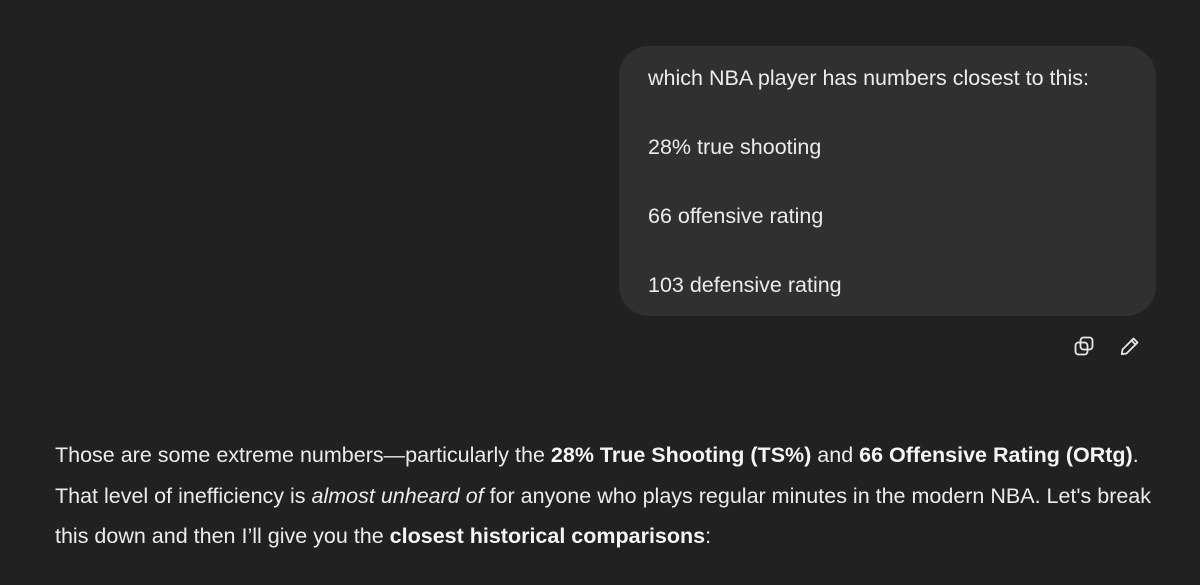 This screenshot has height=585, width=1200. Describe the element at coordinates (547, 536) in the screenshot. I see `assistant-bold-segment: closest historical comparisons` at that location.